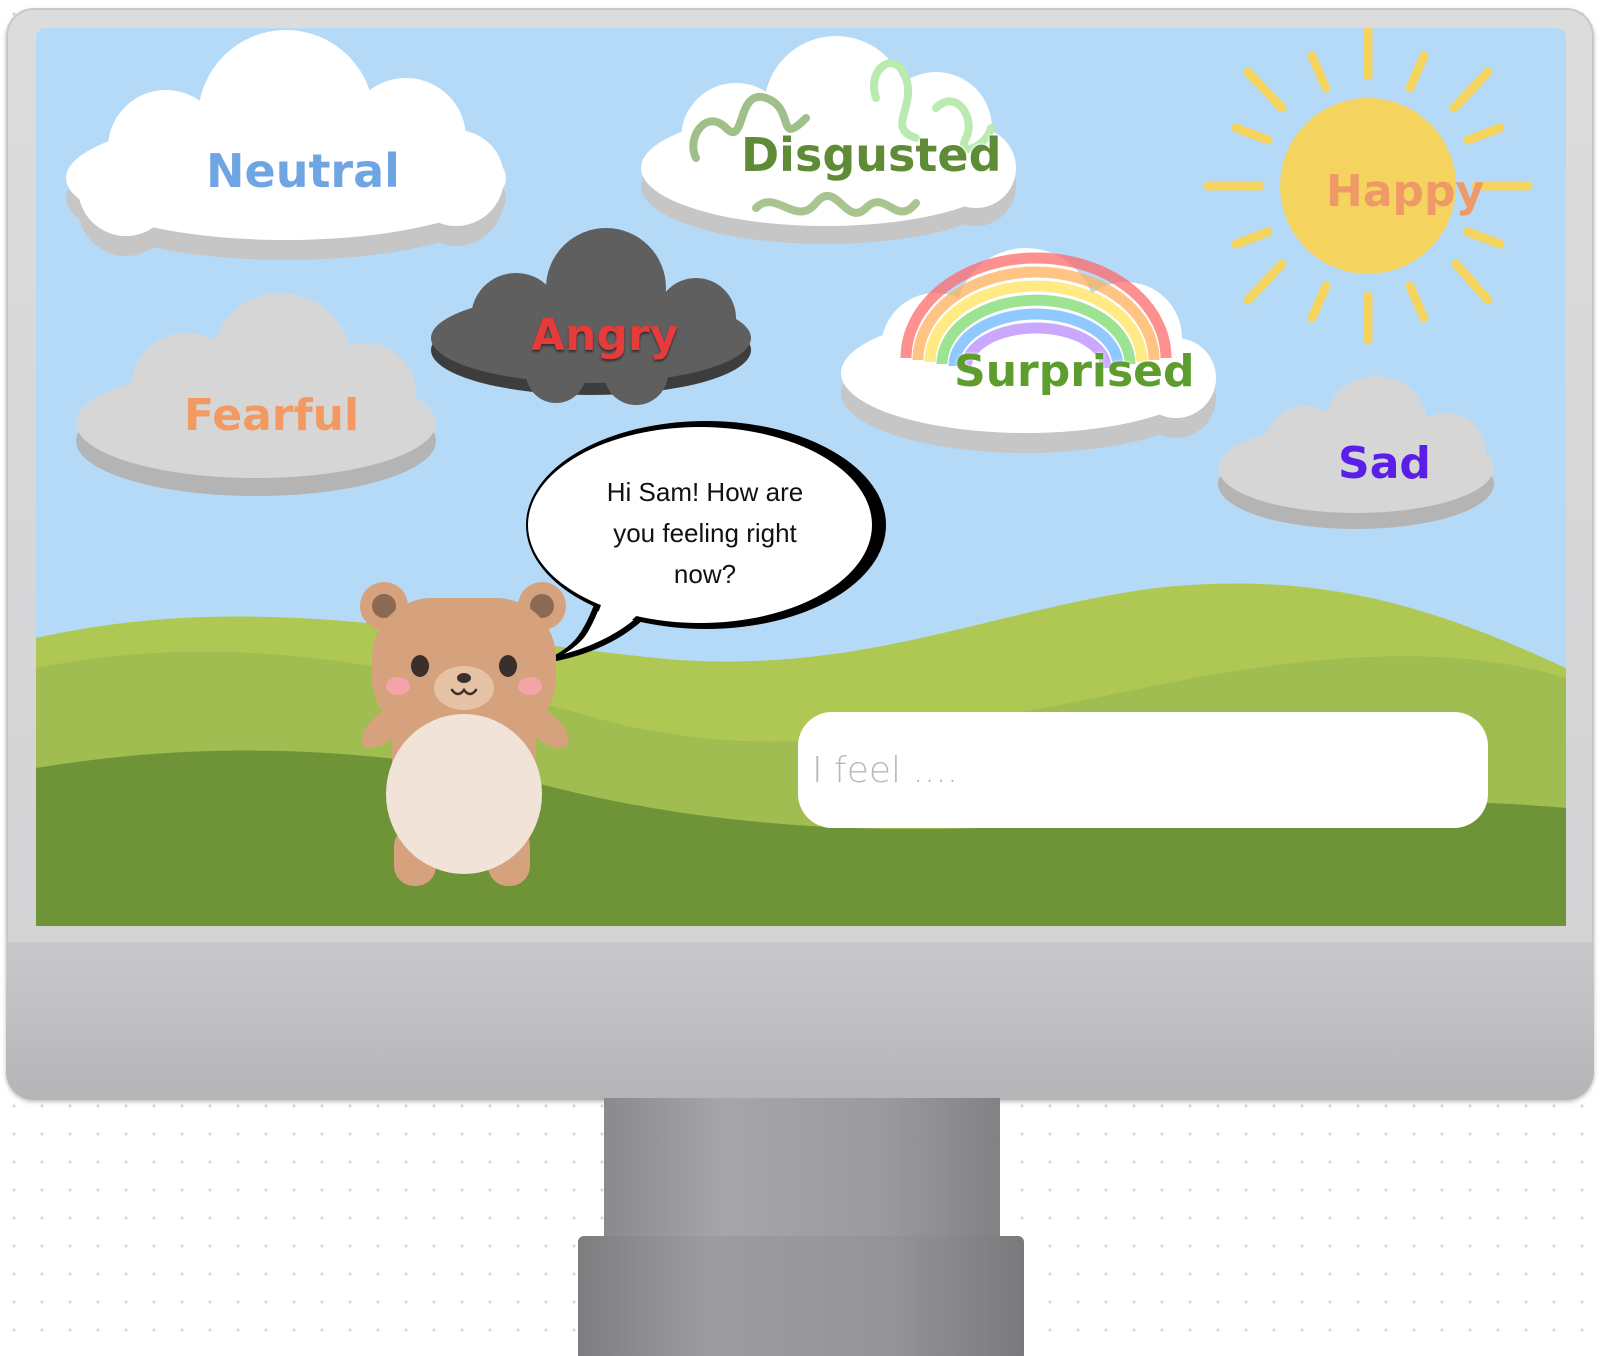 This screenshot has width=1604, height=1356. I want to click on emotion-angry: Angry, so click(604, 335).